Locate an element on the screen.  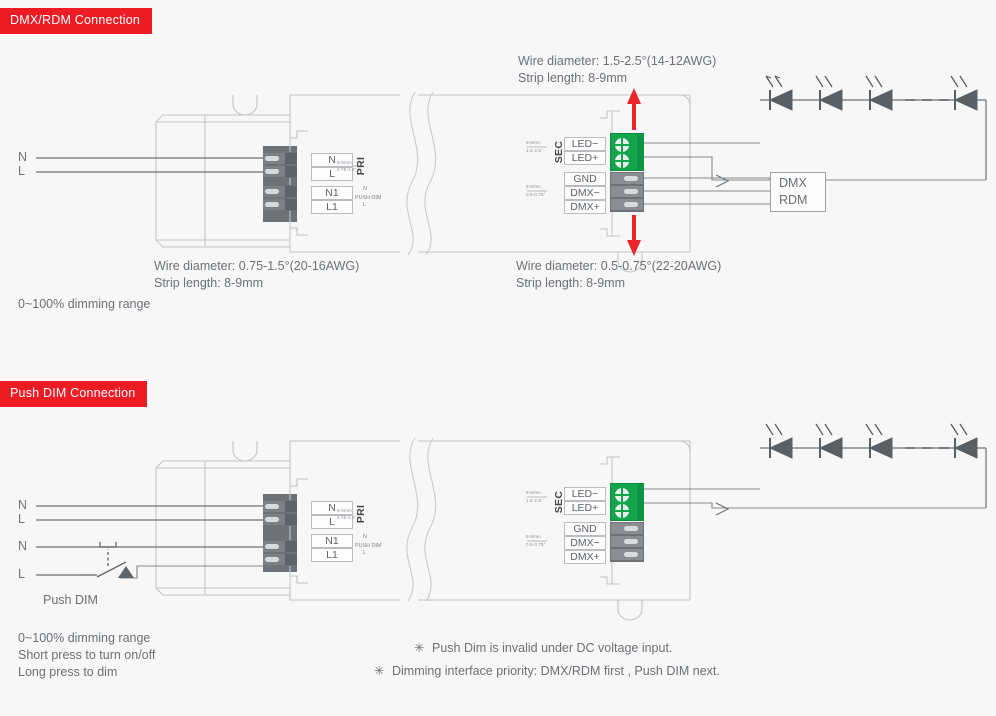
wire-spec-dmx-line1: Wire diameter: 0.5-0.75°(22-20AWG) is located at coordinates (619, 266).